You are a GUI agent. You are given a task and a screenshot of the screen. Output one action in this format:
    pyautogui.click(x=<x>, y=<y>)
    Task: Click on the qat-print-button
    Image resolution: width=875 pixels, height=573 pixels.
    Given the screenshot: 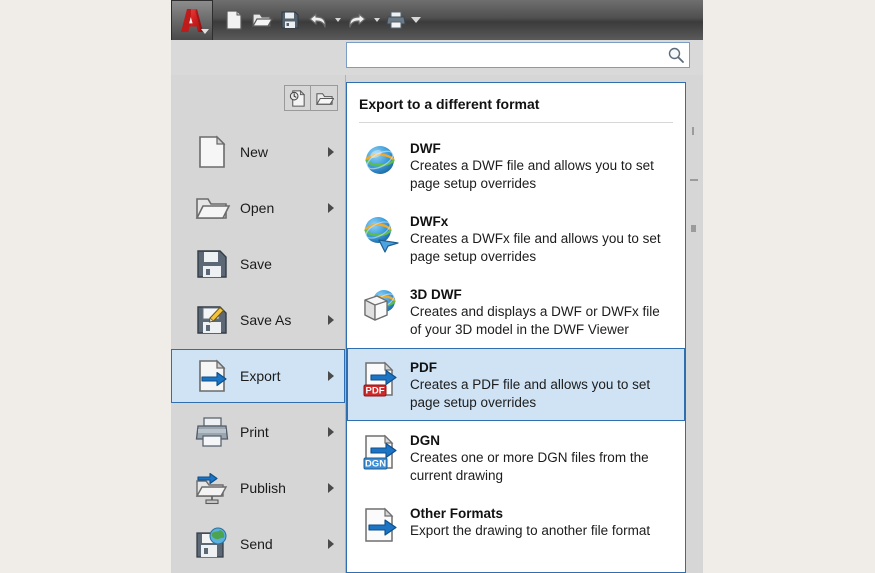 What is the action you would take?
    pyautogui.click(x=396, y=20)
    